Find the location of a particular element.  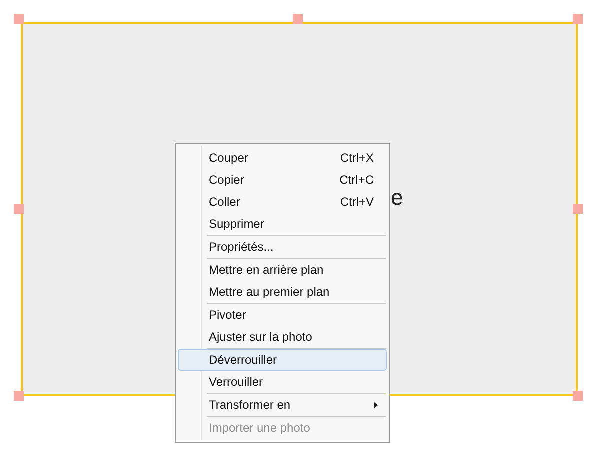

canvas-text: e is located at coordinates (397, 198).